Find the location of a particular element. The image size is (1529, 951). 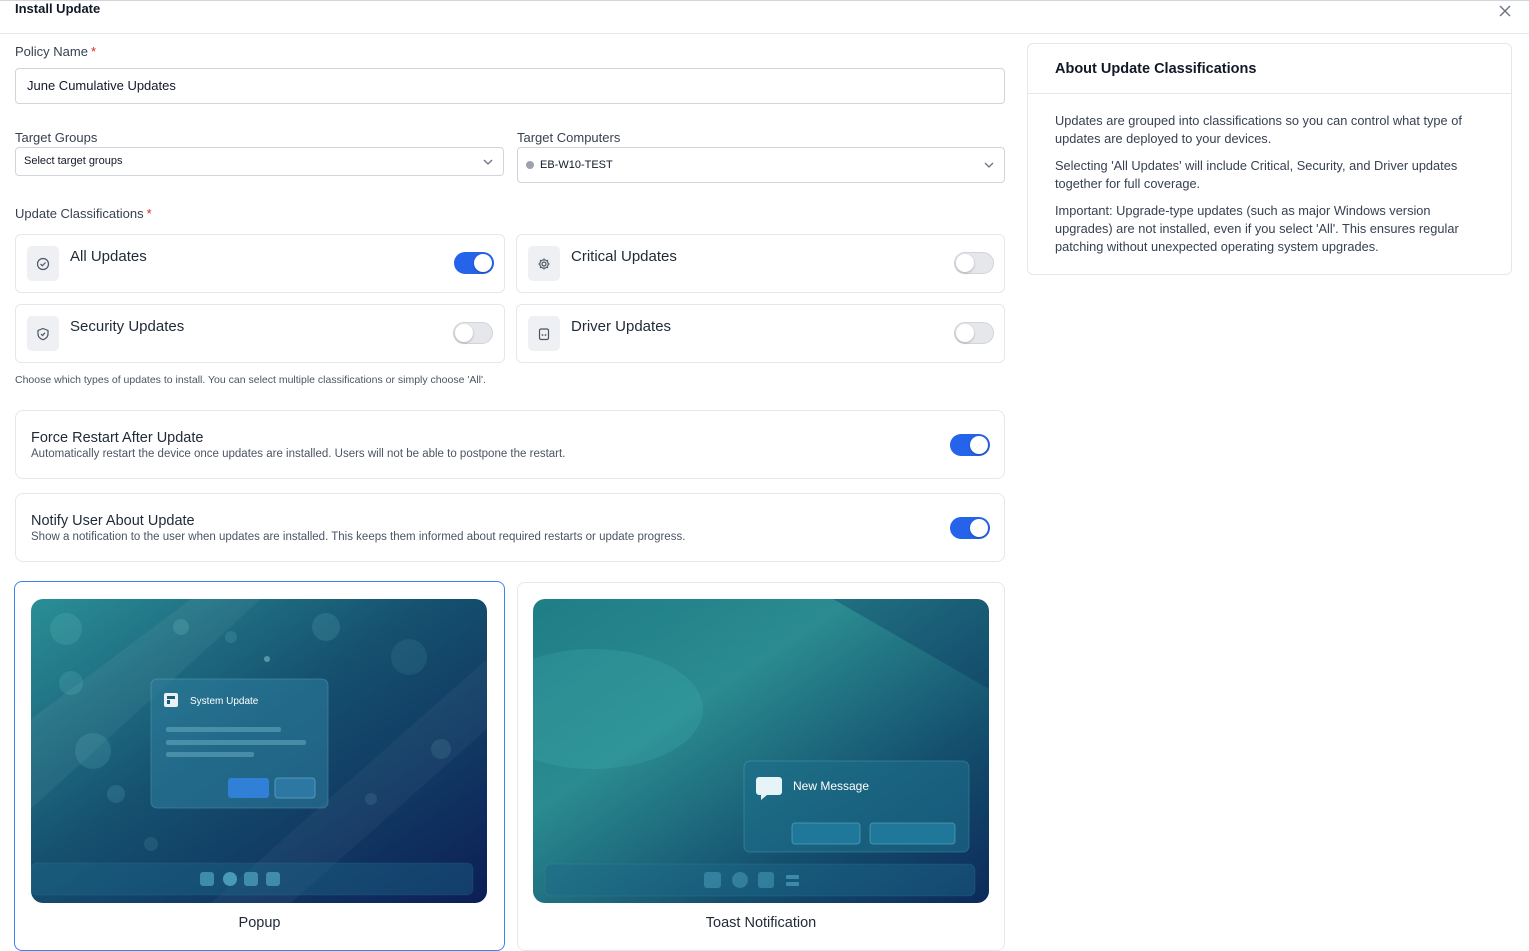

classification-card-driver: Driver Updates is located at coordinates (760, 333).